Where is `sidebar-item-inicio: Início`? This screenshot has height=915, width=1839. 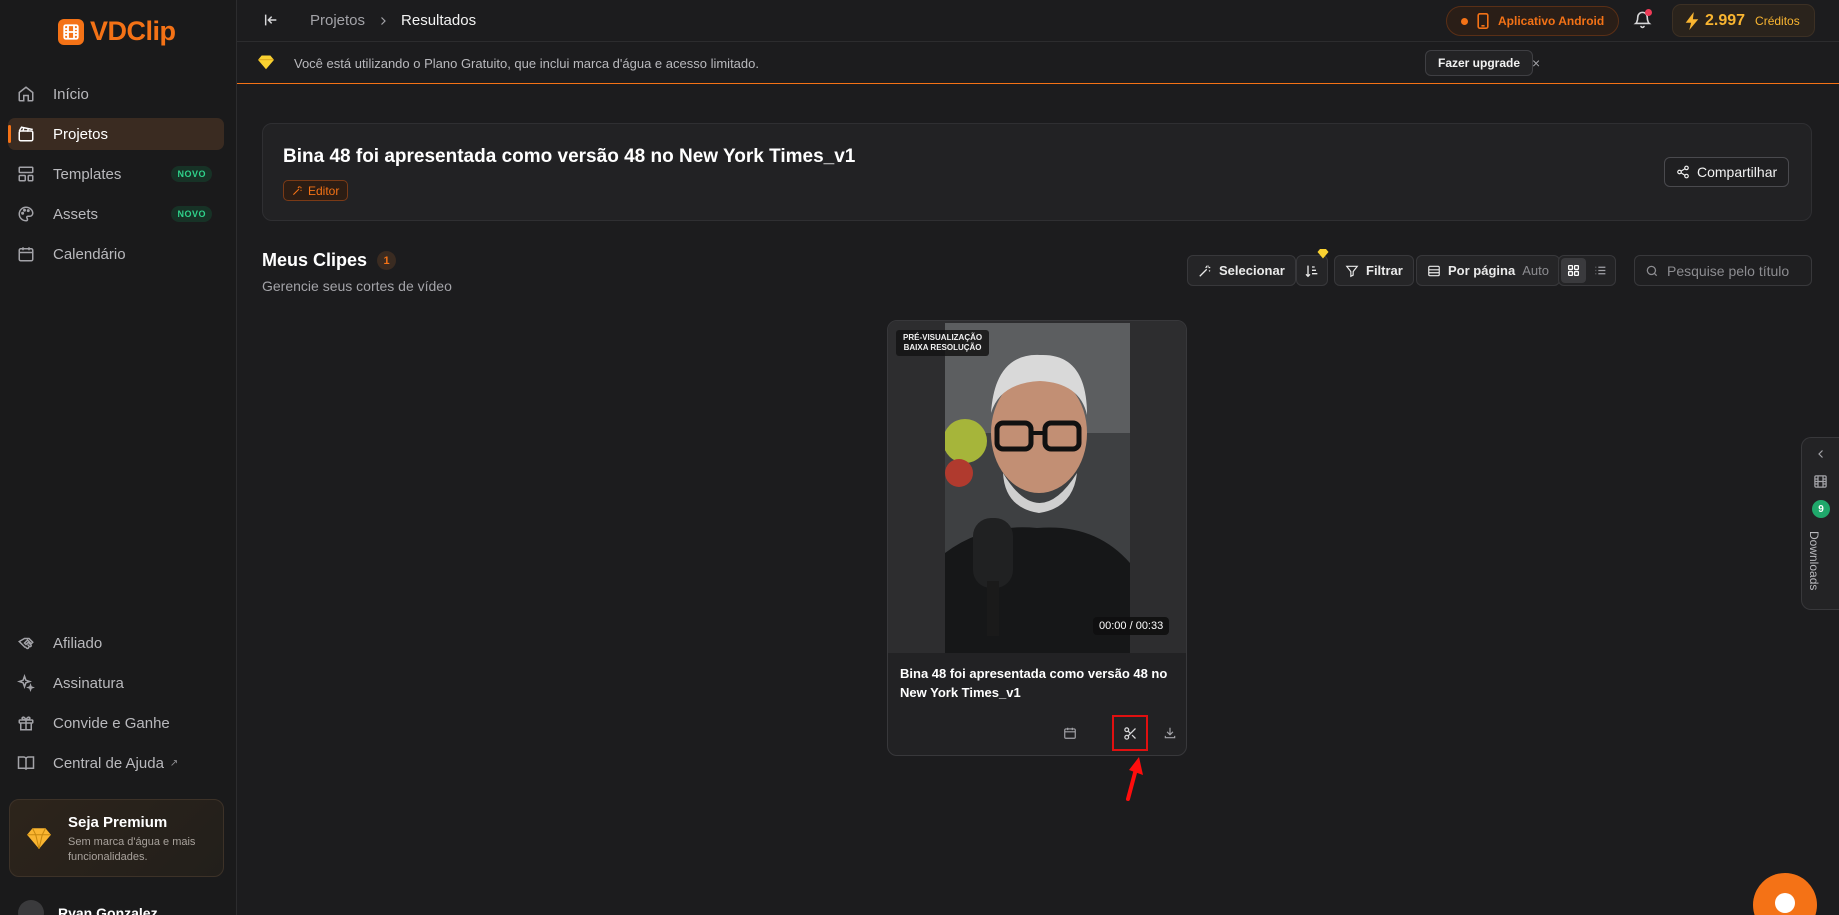
sidebar-item-inicio: Início is located at coordinates (116, 94).